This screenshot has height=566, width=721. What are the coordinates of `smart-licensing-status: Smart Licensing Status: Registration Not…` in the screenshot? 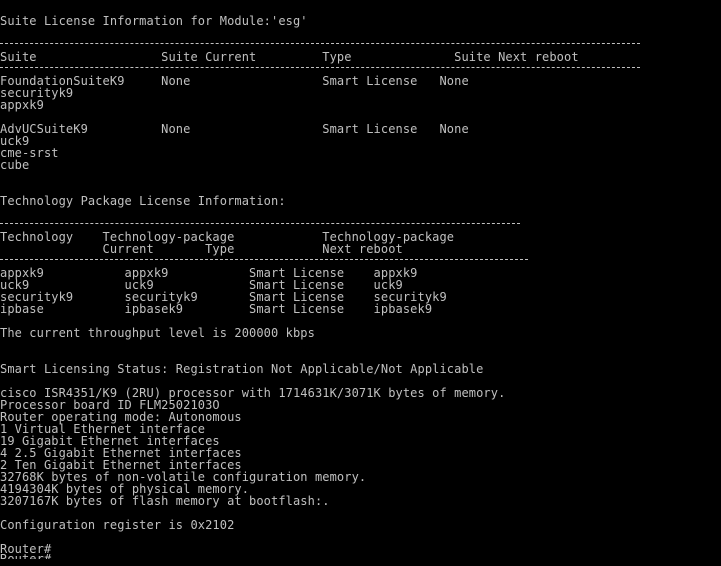 It's located at (242, 369).